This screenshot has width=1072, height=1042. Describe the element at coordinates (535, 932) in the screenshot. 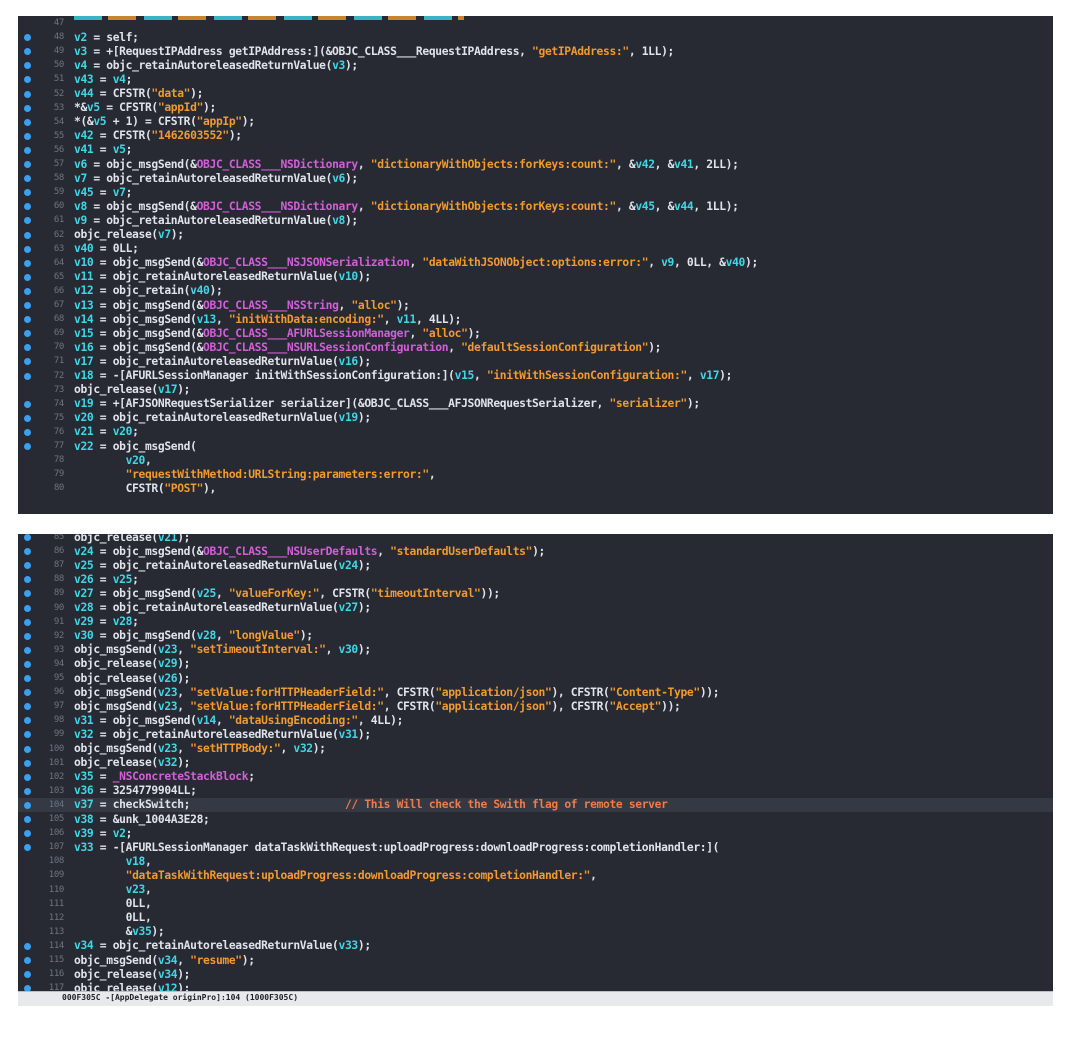

I see `code-line: 113 &v35);` at that location.